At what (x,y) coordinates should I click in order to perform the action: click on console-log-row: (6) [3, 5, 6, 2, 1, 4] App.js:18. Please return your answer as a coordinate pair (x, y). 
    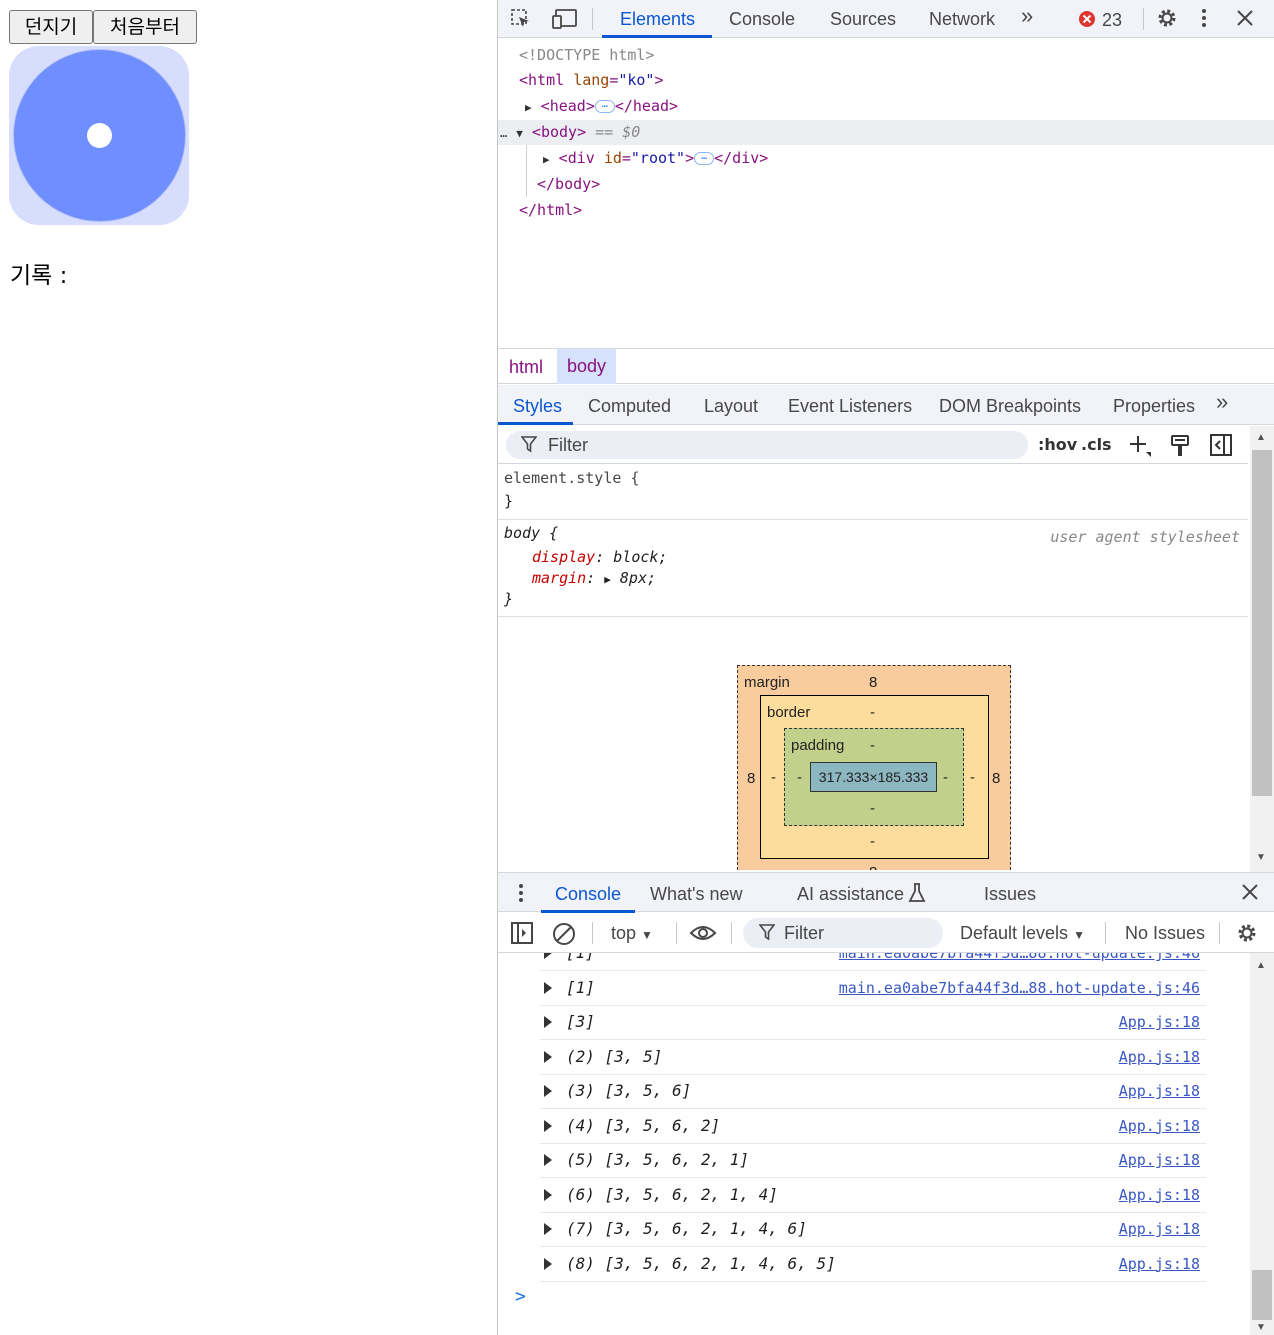
    Looking at the image, I should click on (873, 1196).